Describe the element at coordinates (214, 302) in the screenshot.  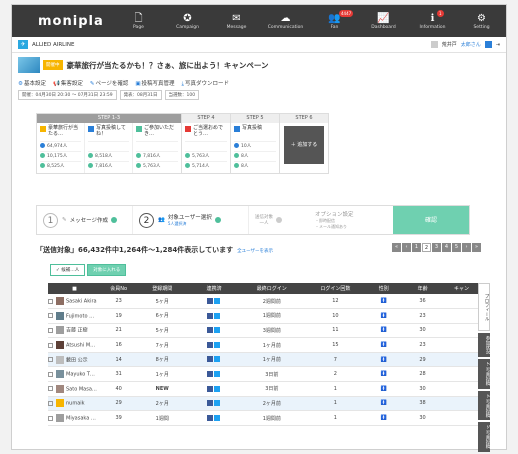
I see `linked-accounts` at that location.